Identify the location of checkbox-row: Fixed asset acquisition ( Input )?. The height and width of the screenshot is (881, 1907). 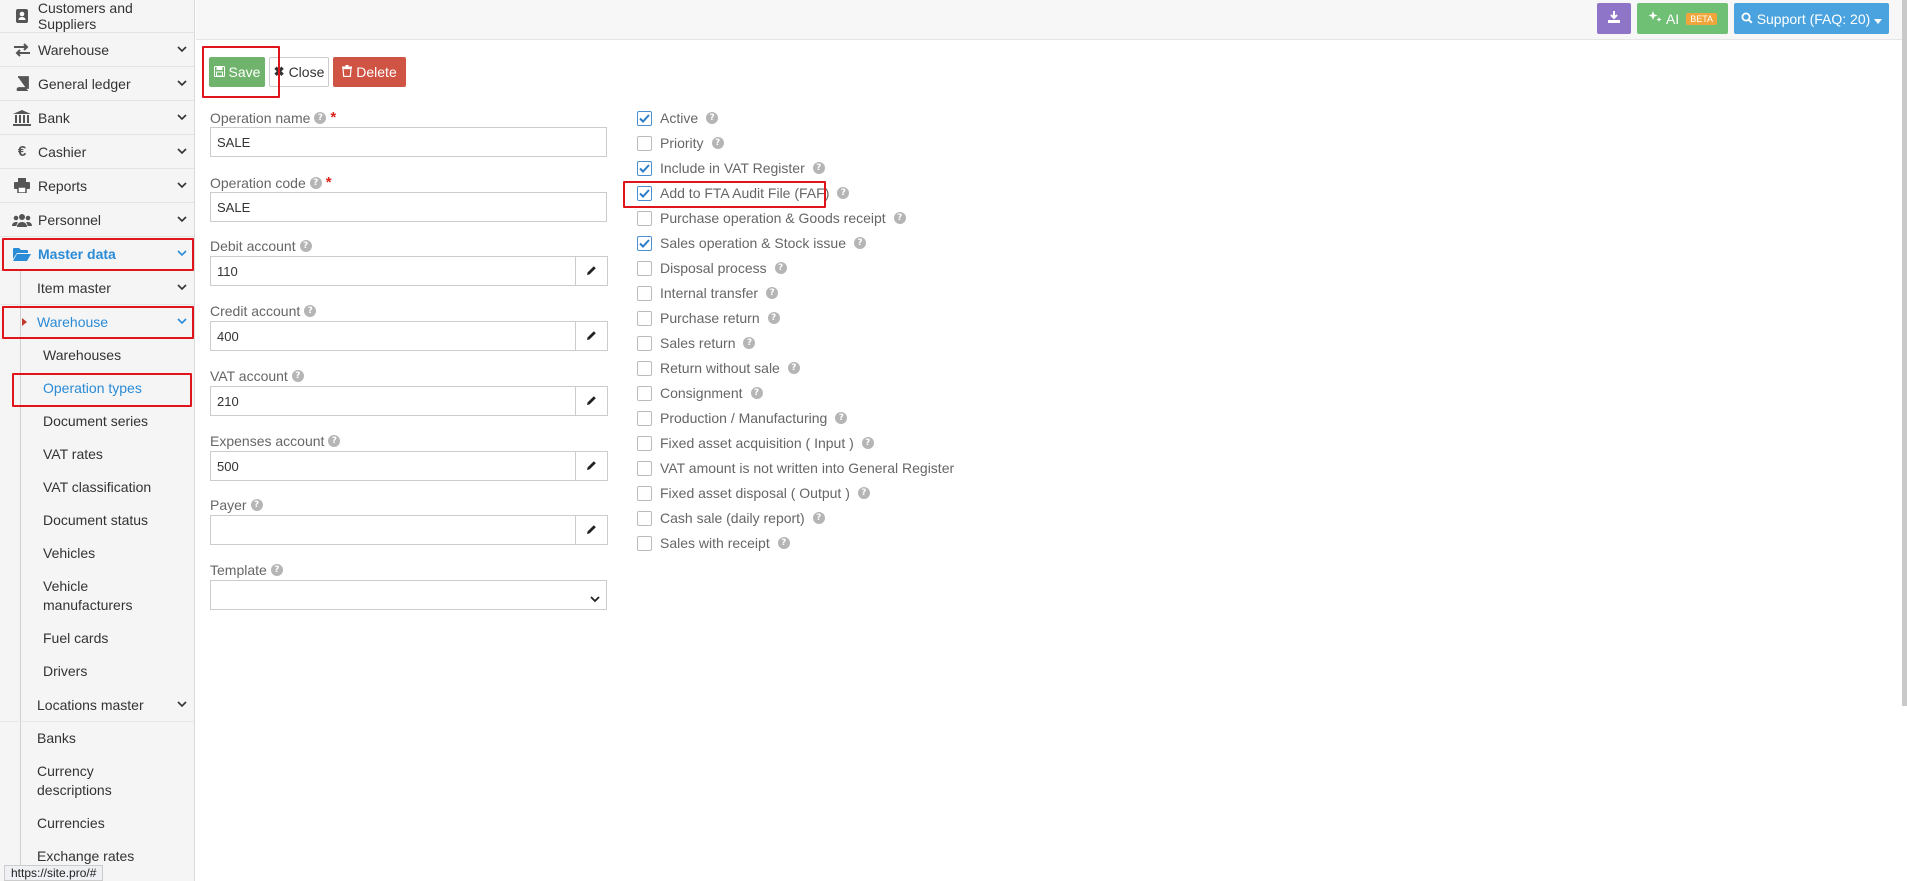
(755, 443).